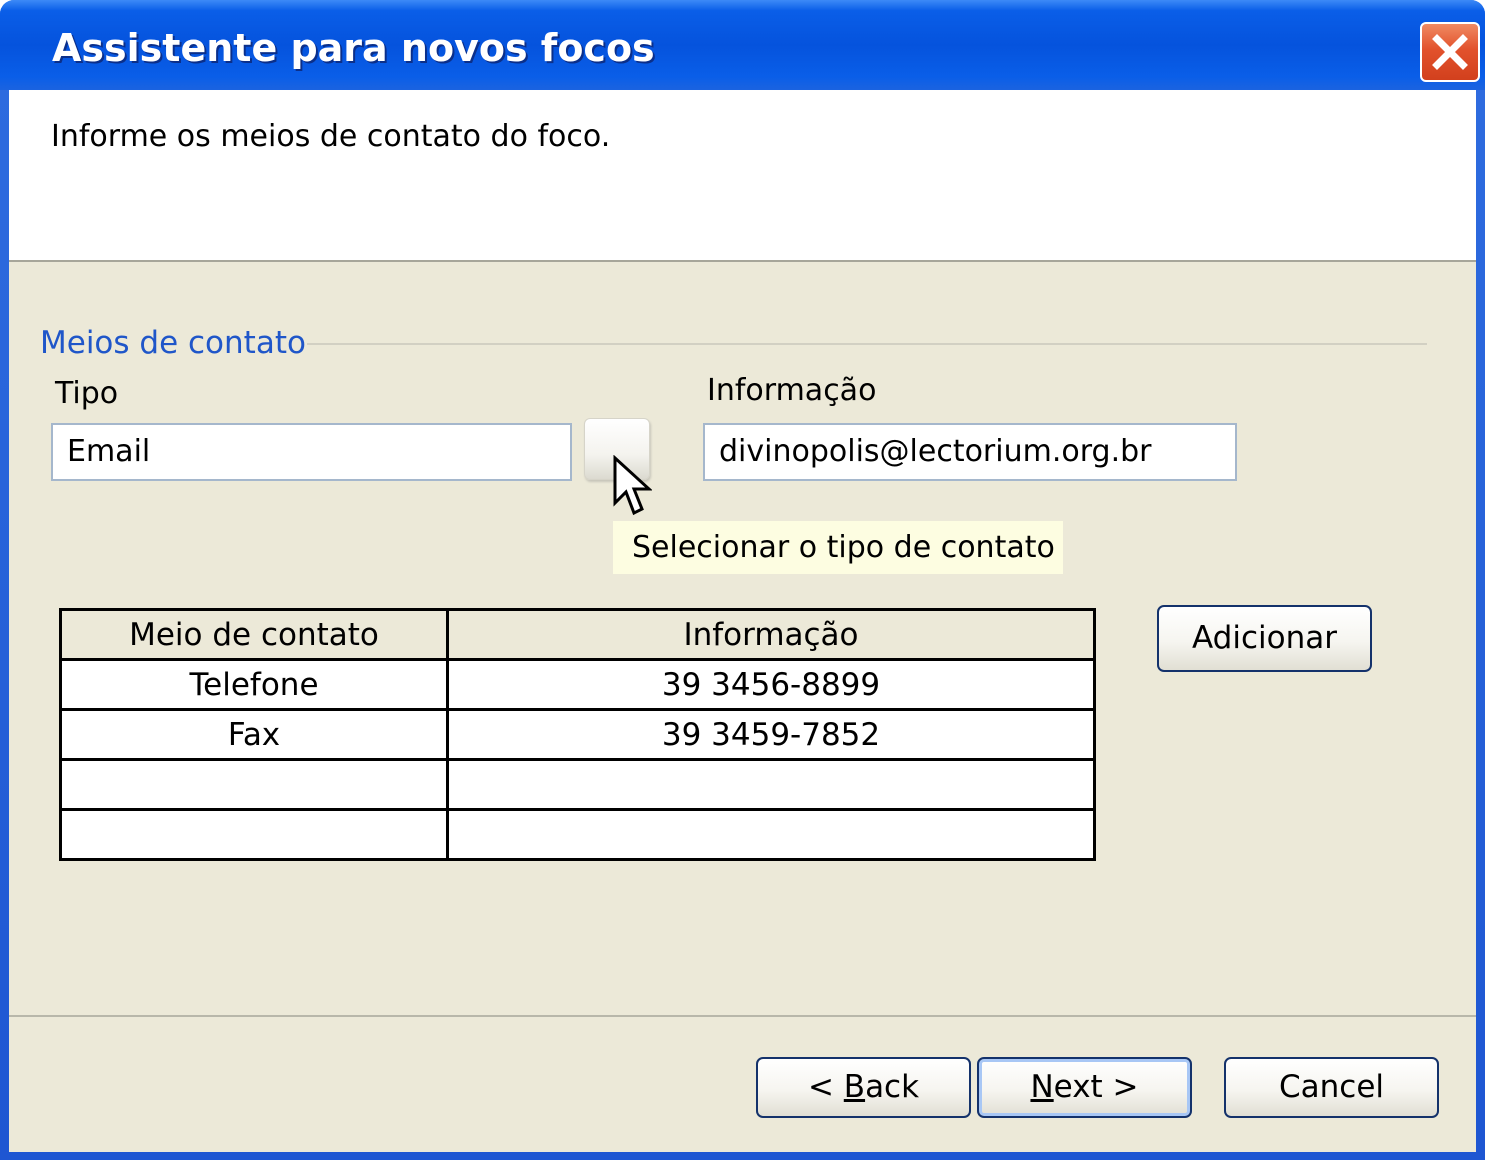  Describe the element at coordinates (353, 48) in the screenshot. I see `window-title: Assistente para novos focos` at that location.